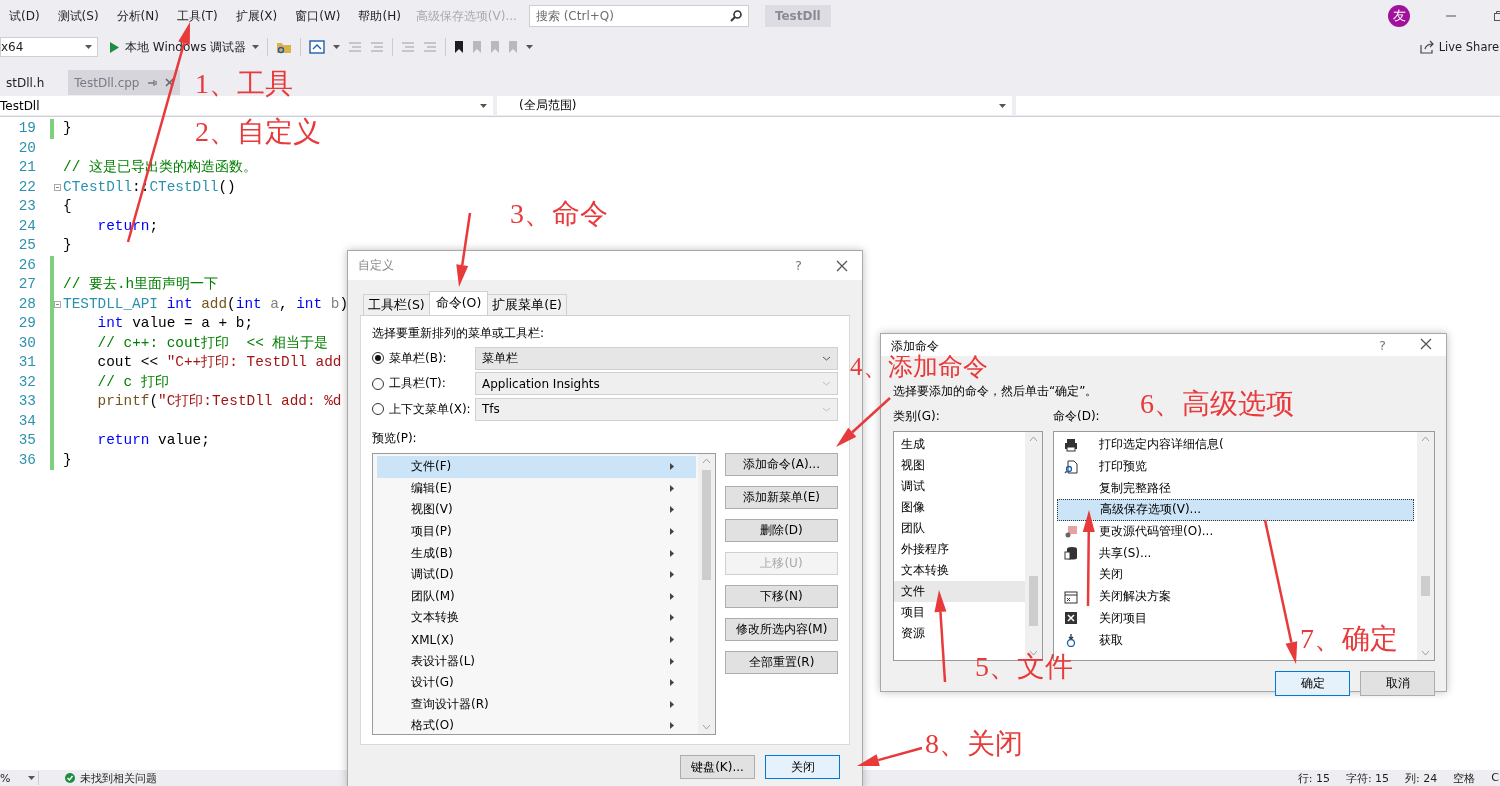  What do you see at coordinates (536, 726) in the screenshot?
I see `menu-list-item: 格式(O)` at bounding box center [536, 726].